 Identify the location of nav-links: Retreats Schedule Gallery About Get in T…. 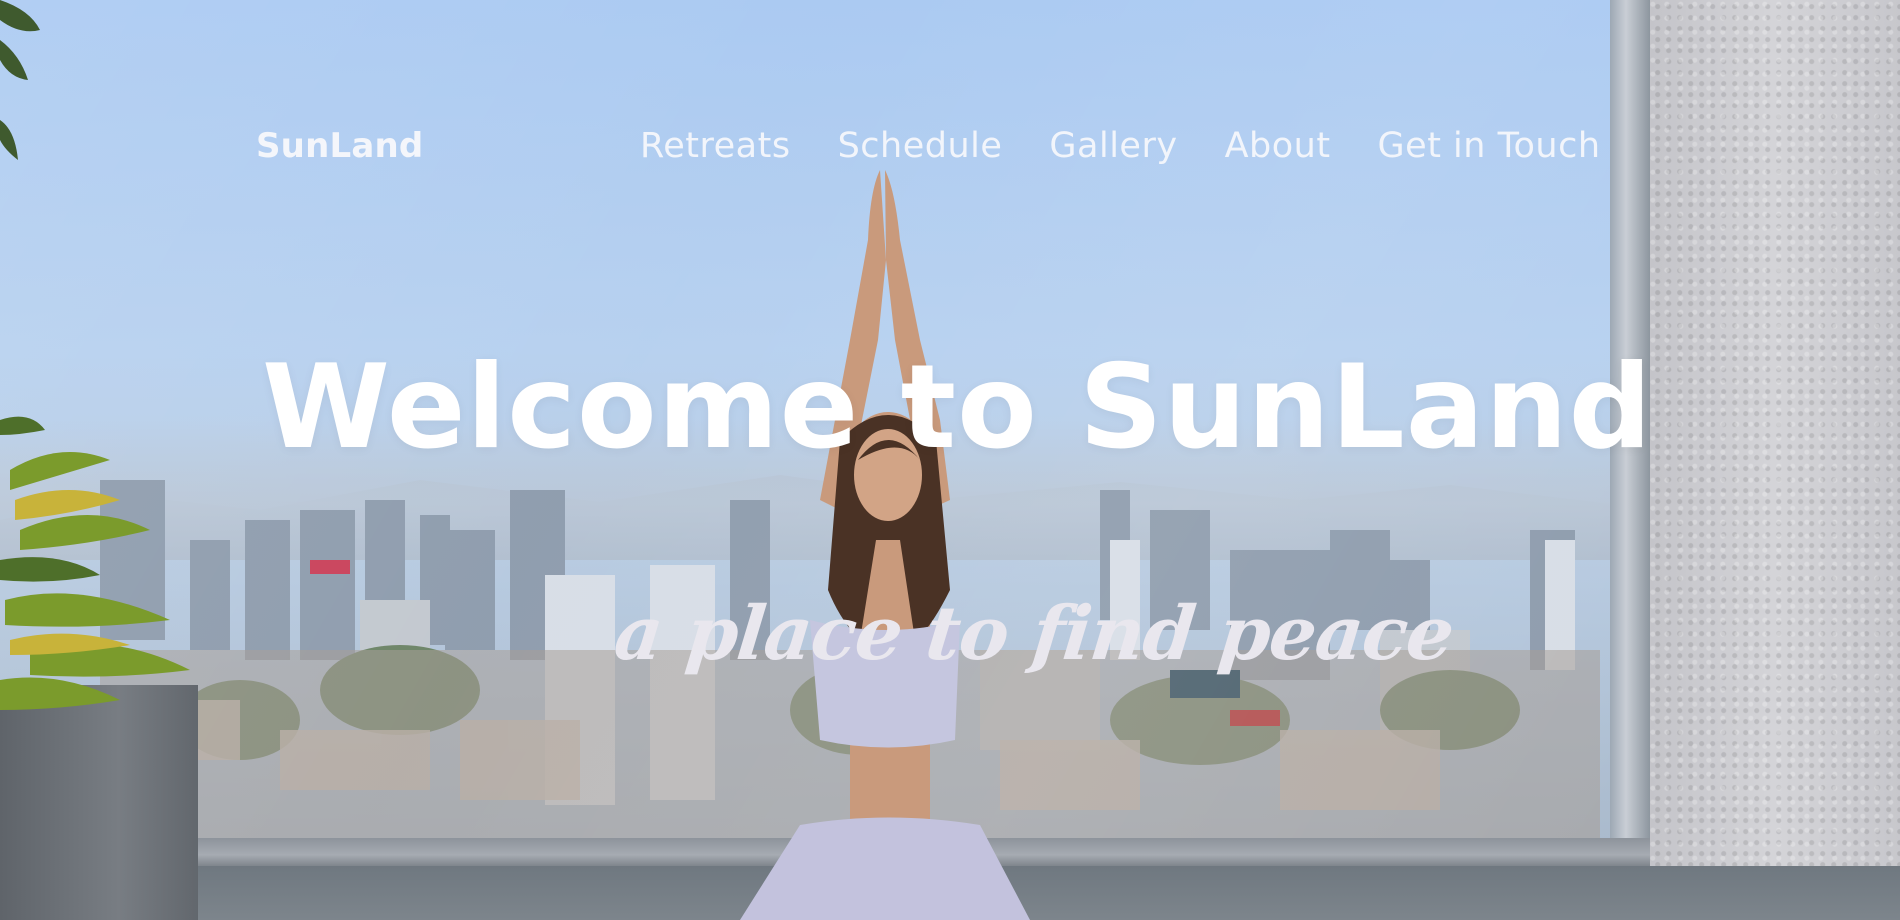
(1120, 146).